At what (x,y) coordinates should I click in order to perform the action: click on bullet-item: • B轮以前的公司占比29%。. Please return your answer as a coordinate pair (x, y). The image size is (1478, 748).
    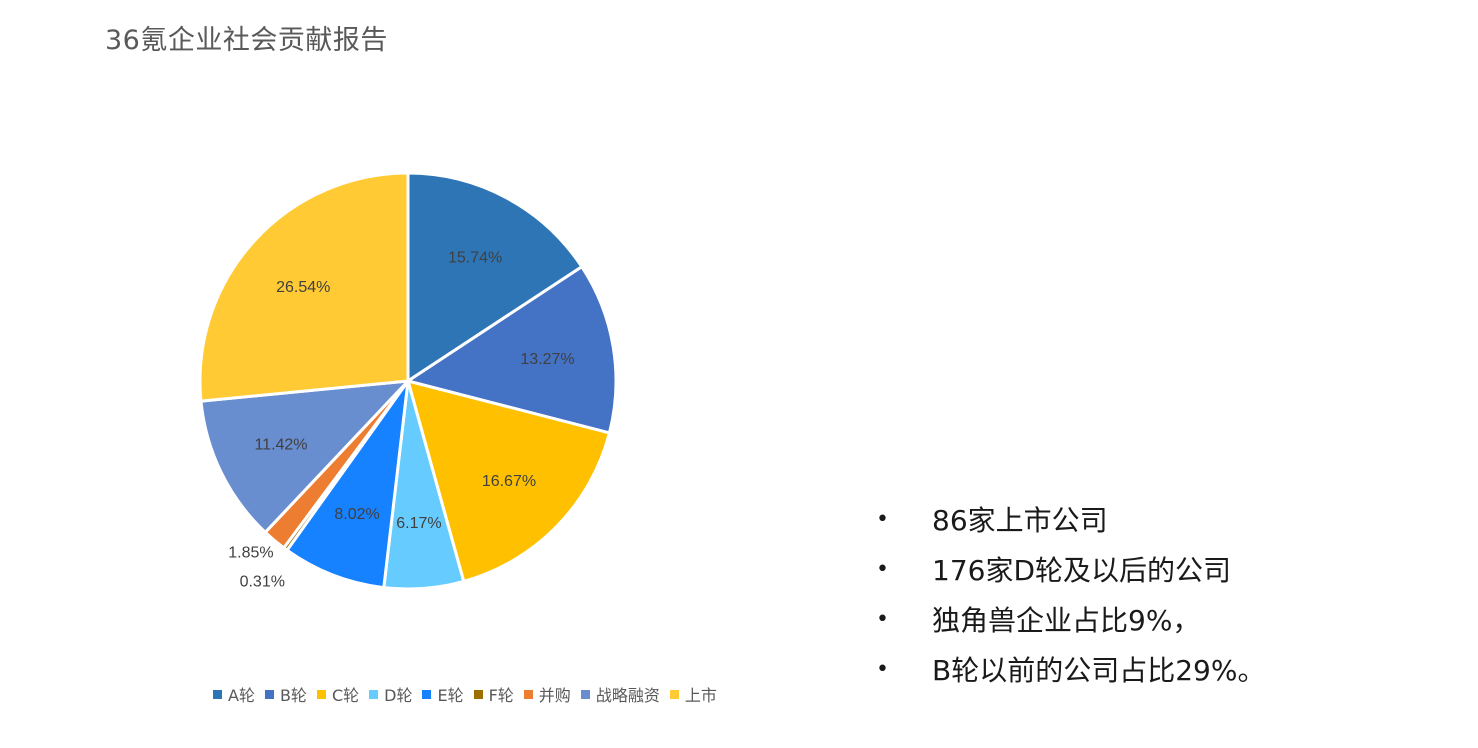
    Looking at the image, I should click on (1070, 669).